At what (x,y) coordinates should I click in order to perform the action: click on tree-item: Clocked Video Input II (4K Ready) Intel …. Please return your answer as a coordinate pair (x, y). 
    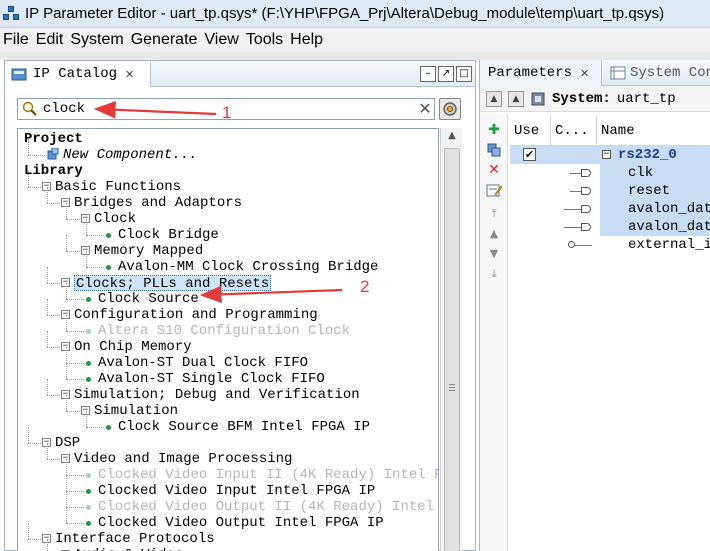
    Looking at the image, I should click on (268, 475).